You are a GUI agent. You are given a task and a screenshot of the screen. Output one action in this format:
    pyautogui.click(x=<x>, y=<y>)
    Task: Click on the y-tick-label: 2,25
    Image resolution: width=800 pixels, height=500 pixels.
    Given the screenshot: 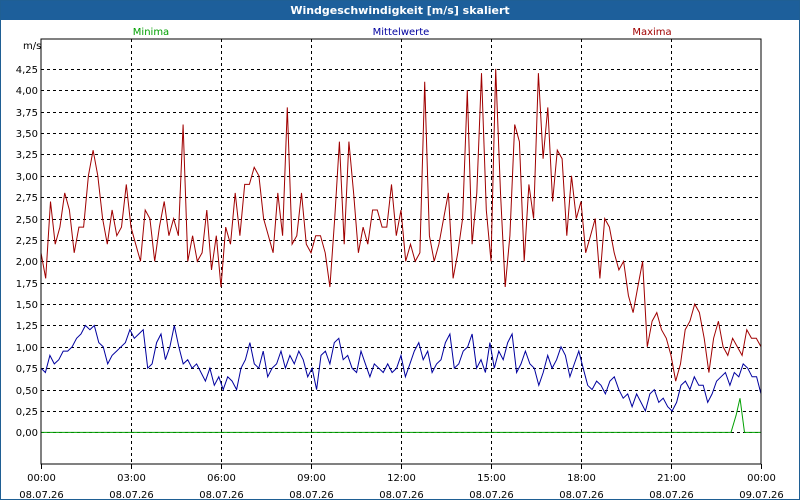 What is the action you would take?
    pyautogui.click(x=27, y=241)
    